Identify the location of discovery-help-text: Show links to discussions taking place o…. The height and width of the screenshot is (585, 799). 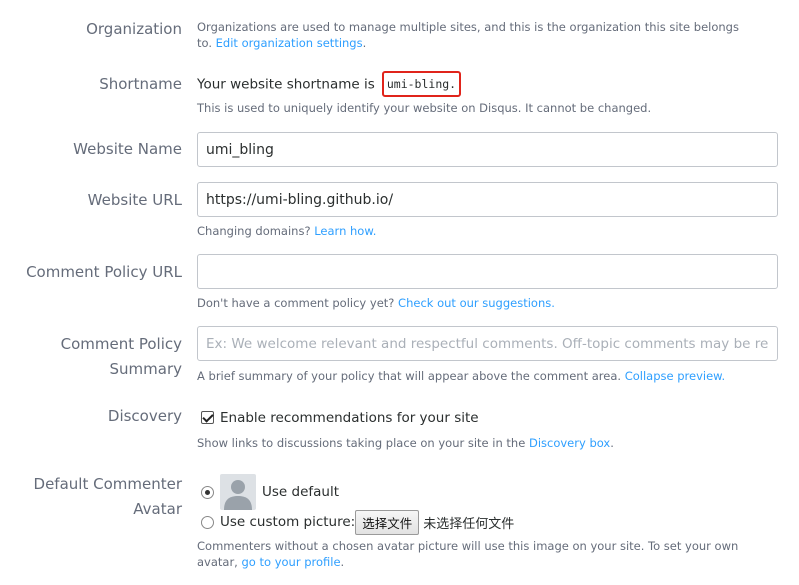
(361, 443).